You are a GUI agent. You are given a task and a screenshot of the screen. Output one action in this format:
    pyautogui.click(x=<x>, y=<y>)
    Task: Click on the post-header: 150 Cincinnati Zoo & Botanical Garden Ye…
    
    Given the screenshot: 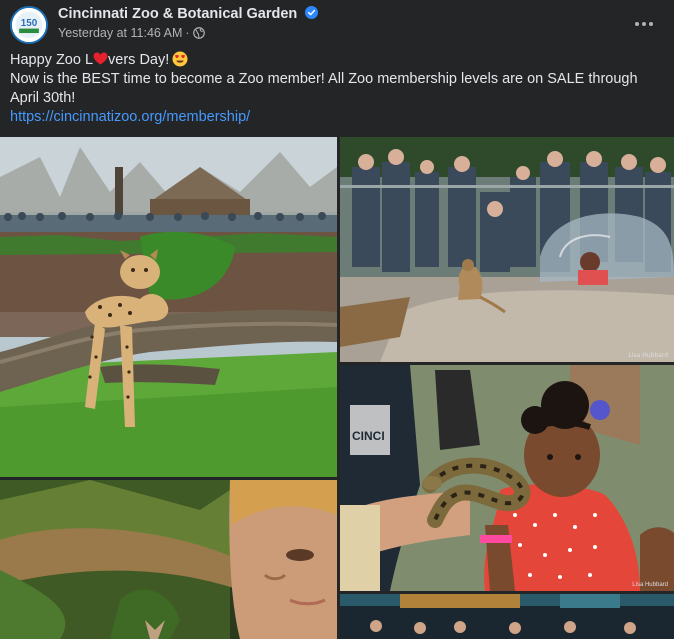 What is the action you would take?
    pyautogui.click(x=337, y=24)
    